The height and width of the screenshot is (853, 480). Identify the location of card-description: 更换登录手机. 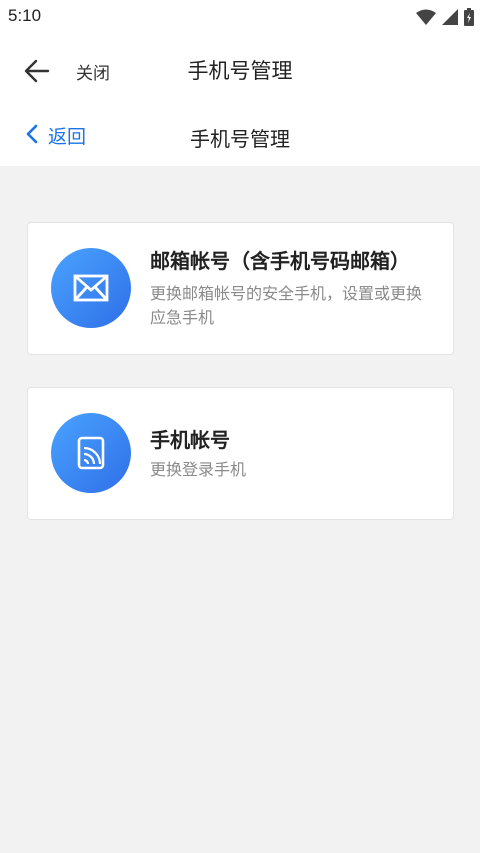
(198, 469).